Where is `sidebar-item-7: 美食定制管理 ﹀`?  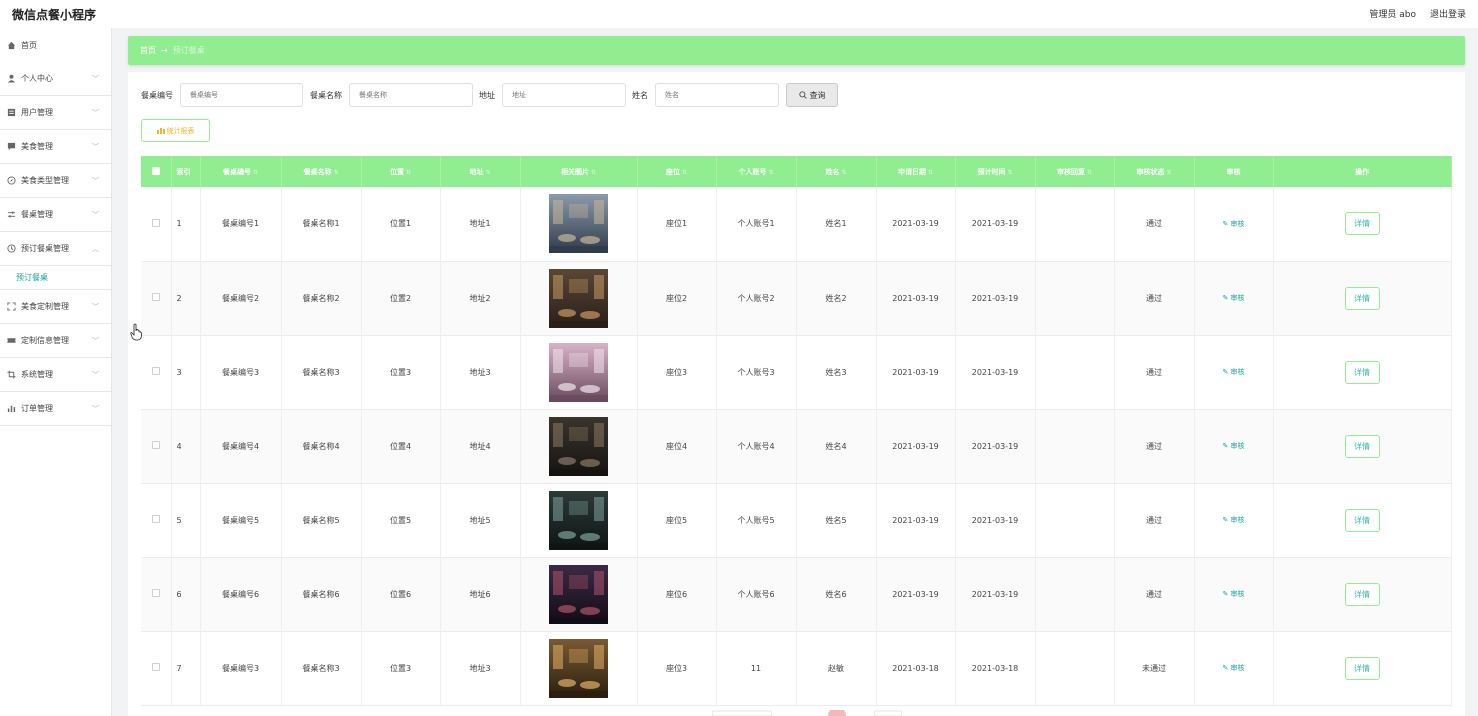
sidebar-item-7: 美食定制管理 ﹀ is located at coordinates (55, 307).